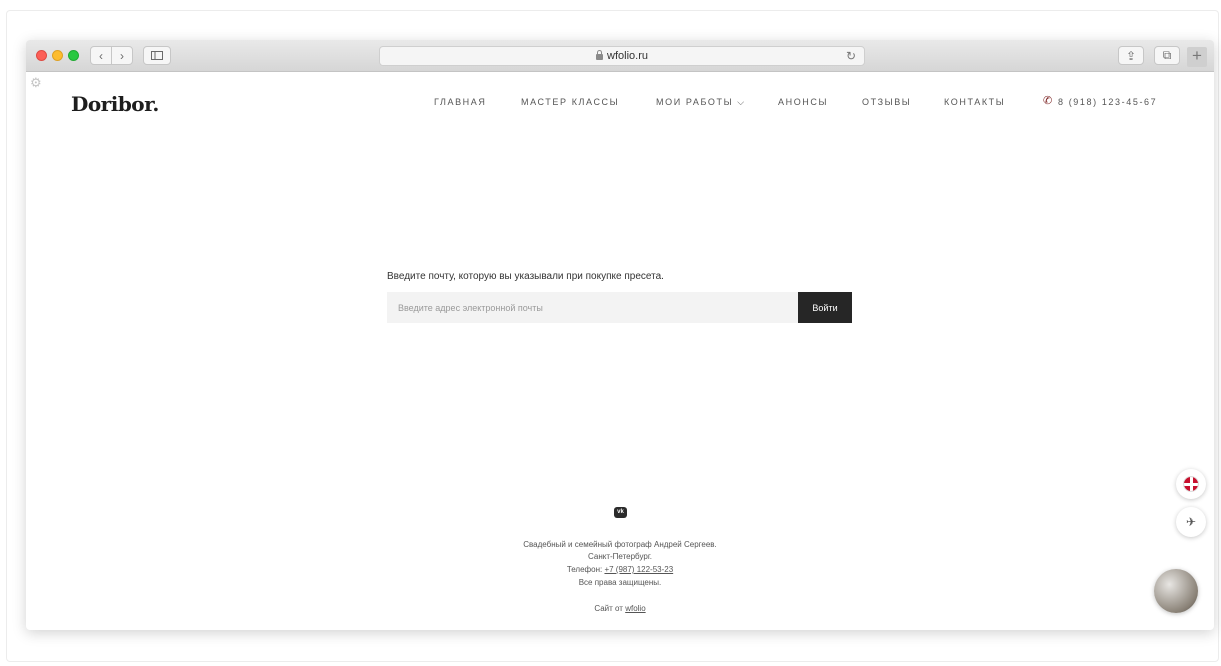  I want to click on address-bar: wfolio.ru ↻, so click(622, 56).